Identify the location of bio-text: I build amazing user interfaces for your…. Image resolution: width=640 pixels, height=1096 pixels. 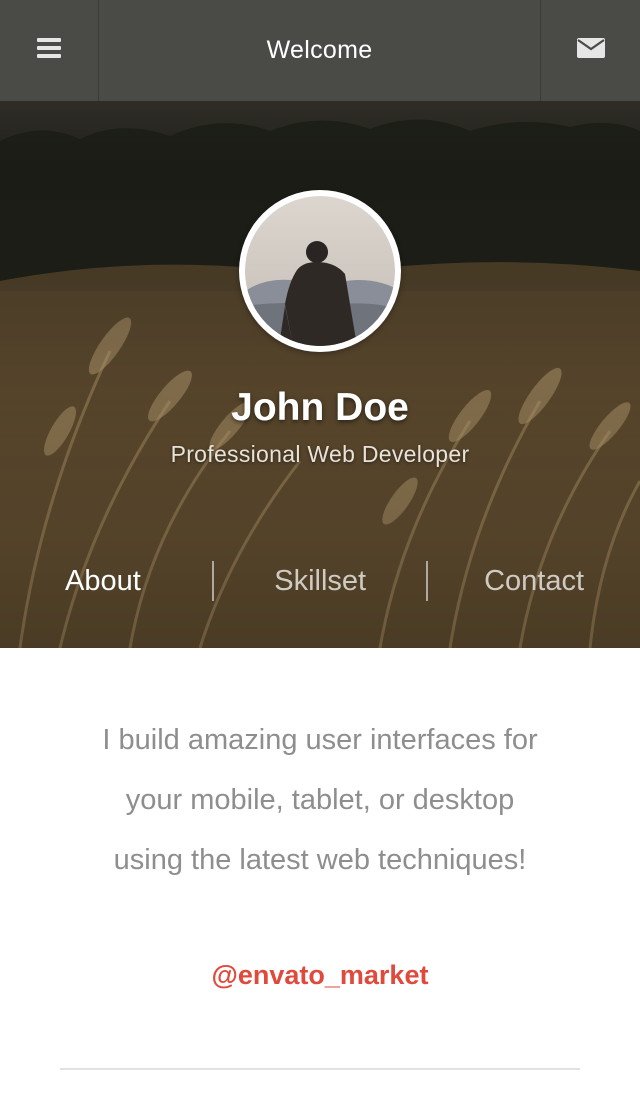
(320, 800).